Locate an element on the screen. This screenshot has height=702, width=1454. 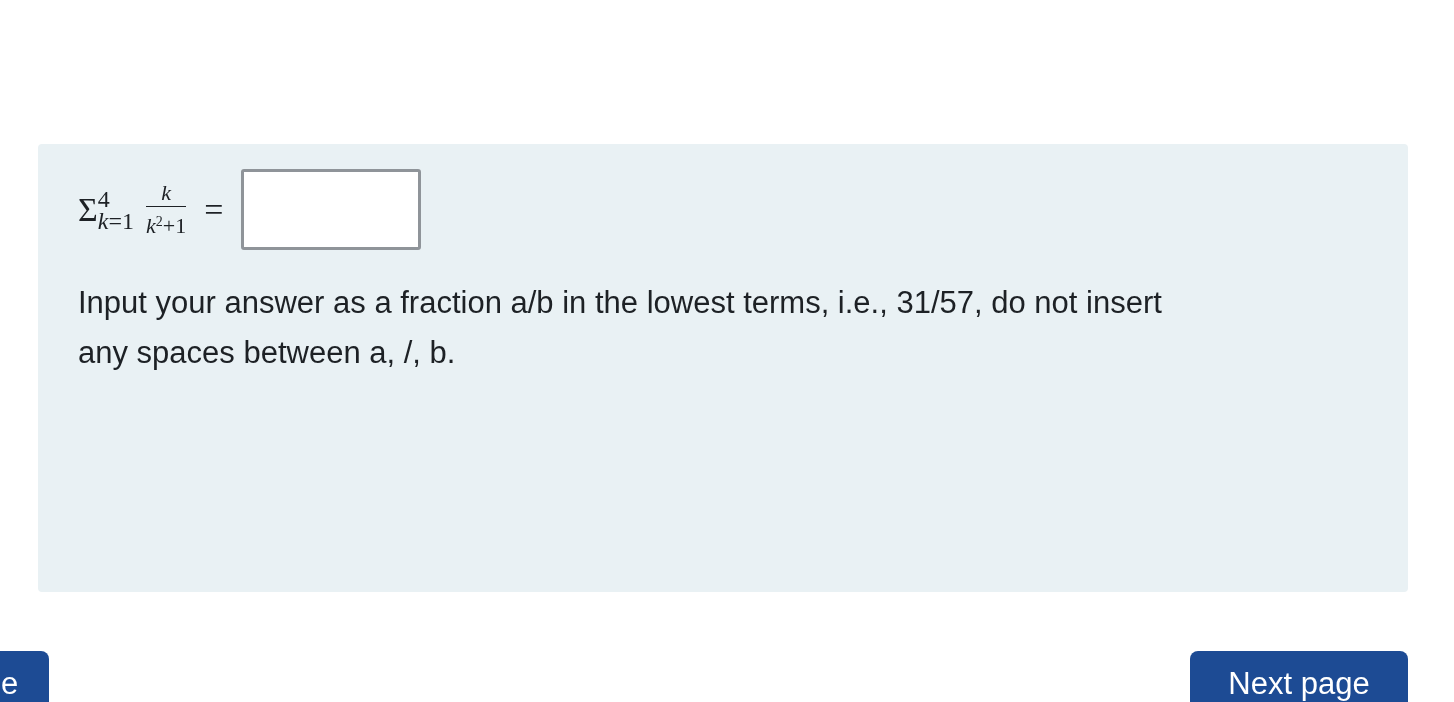
instructions-text: Input your answer as a fraction a/b in the lowest terms, i.e., 31/57, do not insert any spaces between a, /, b. is located at coordinates (620, 328).